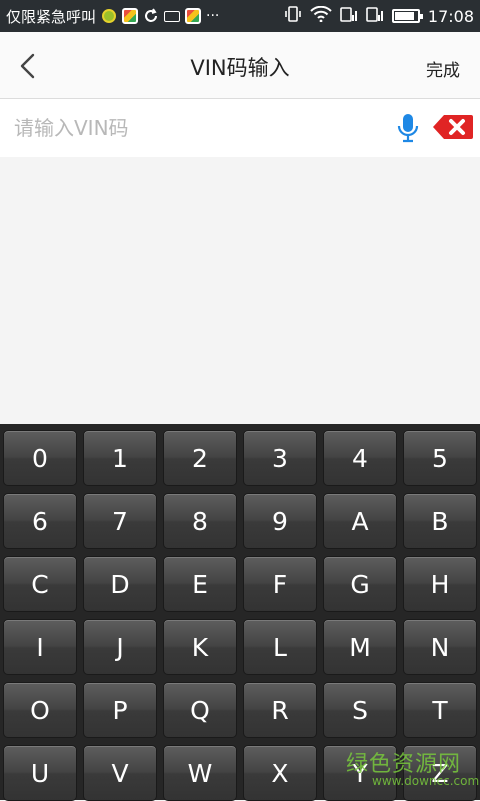  I want to click on key-x: X, so click(280, 773).